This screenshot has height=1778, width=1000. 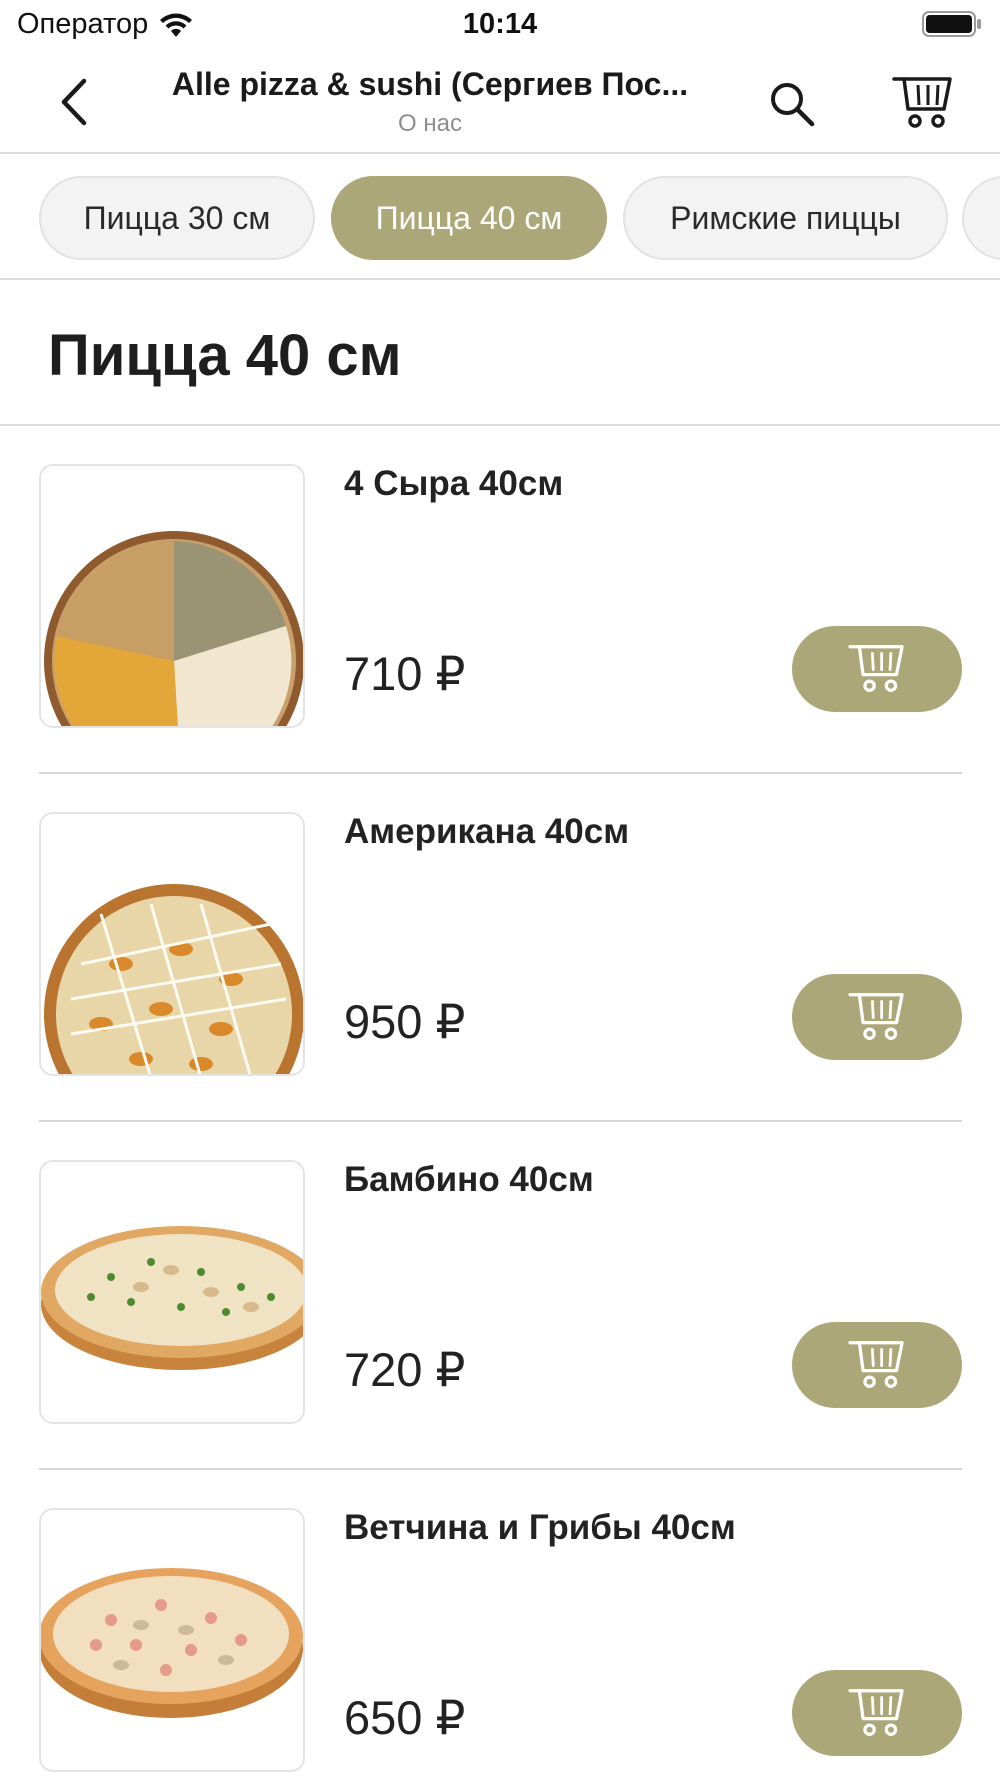 I want to click on about-link: О нас, so click(x=430, y=124).